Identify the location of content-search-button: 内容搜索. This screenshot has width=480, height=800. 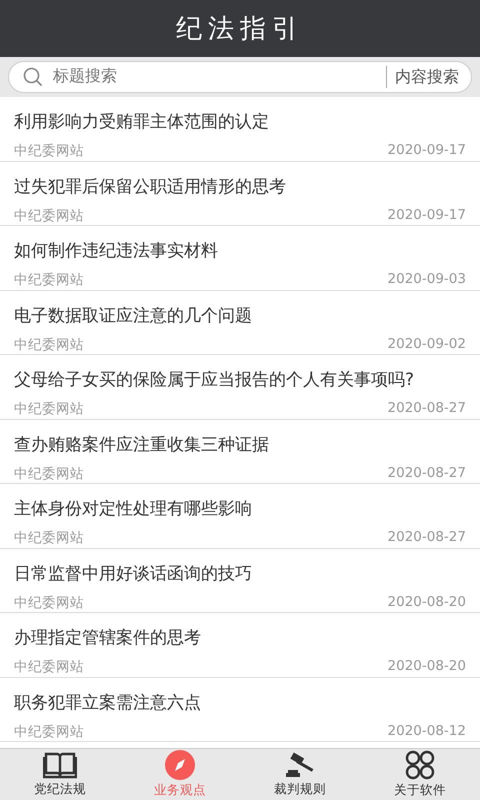
(424, 77).